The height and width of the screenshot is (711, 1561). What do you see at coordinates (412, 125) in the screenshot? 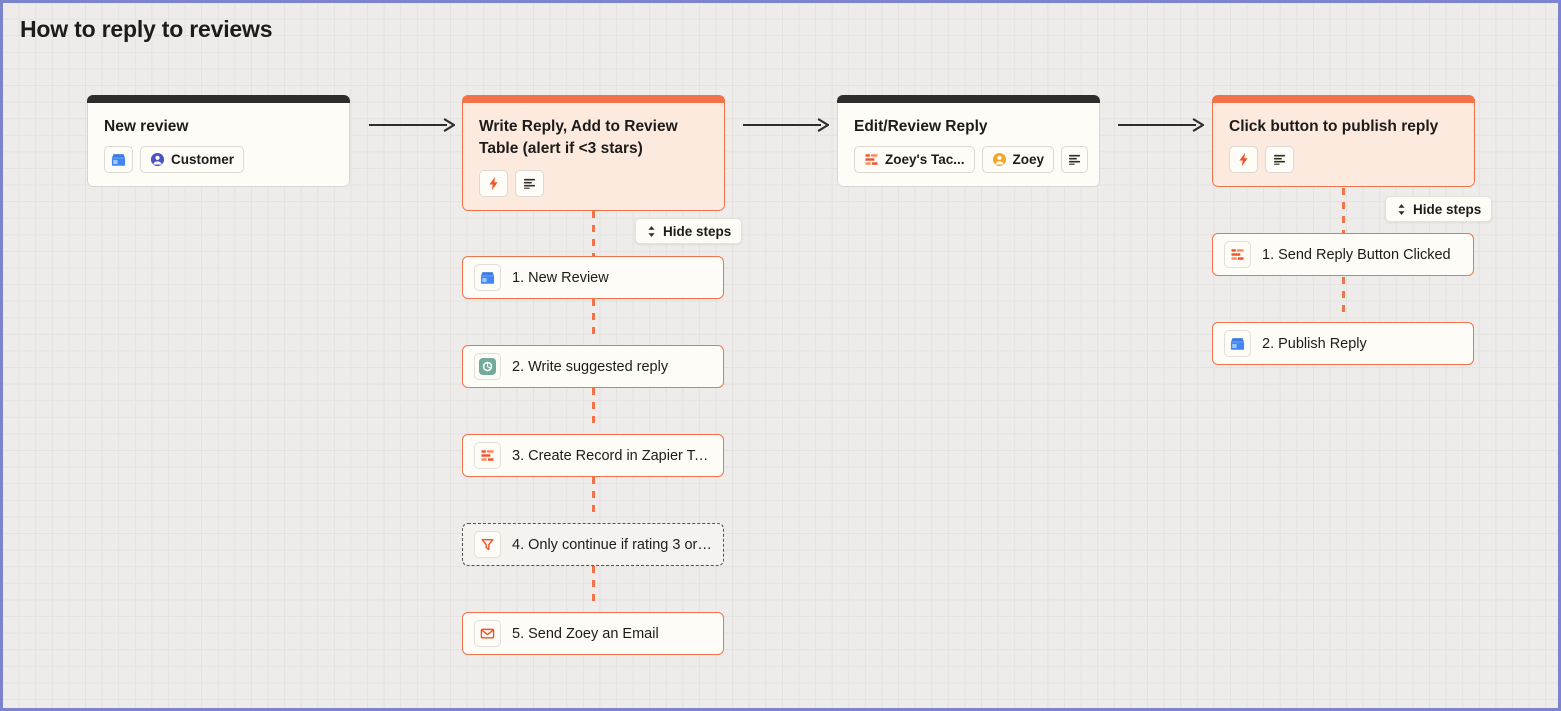
I see `arrow-new-review-to-write-reply` at bounding box center [412, 125].